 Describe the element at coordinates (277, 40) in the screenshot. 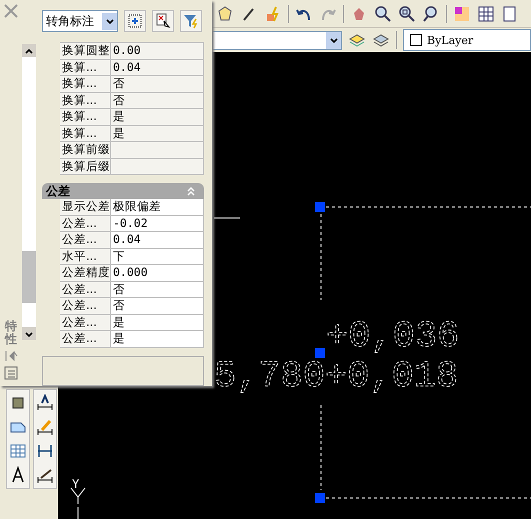

I see `layer-dropdown` at that location.